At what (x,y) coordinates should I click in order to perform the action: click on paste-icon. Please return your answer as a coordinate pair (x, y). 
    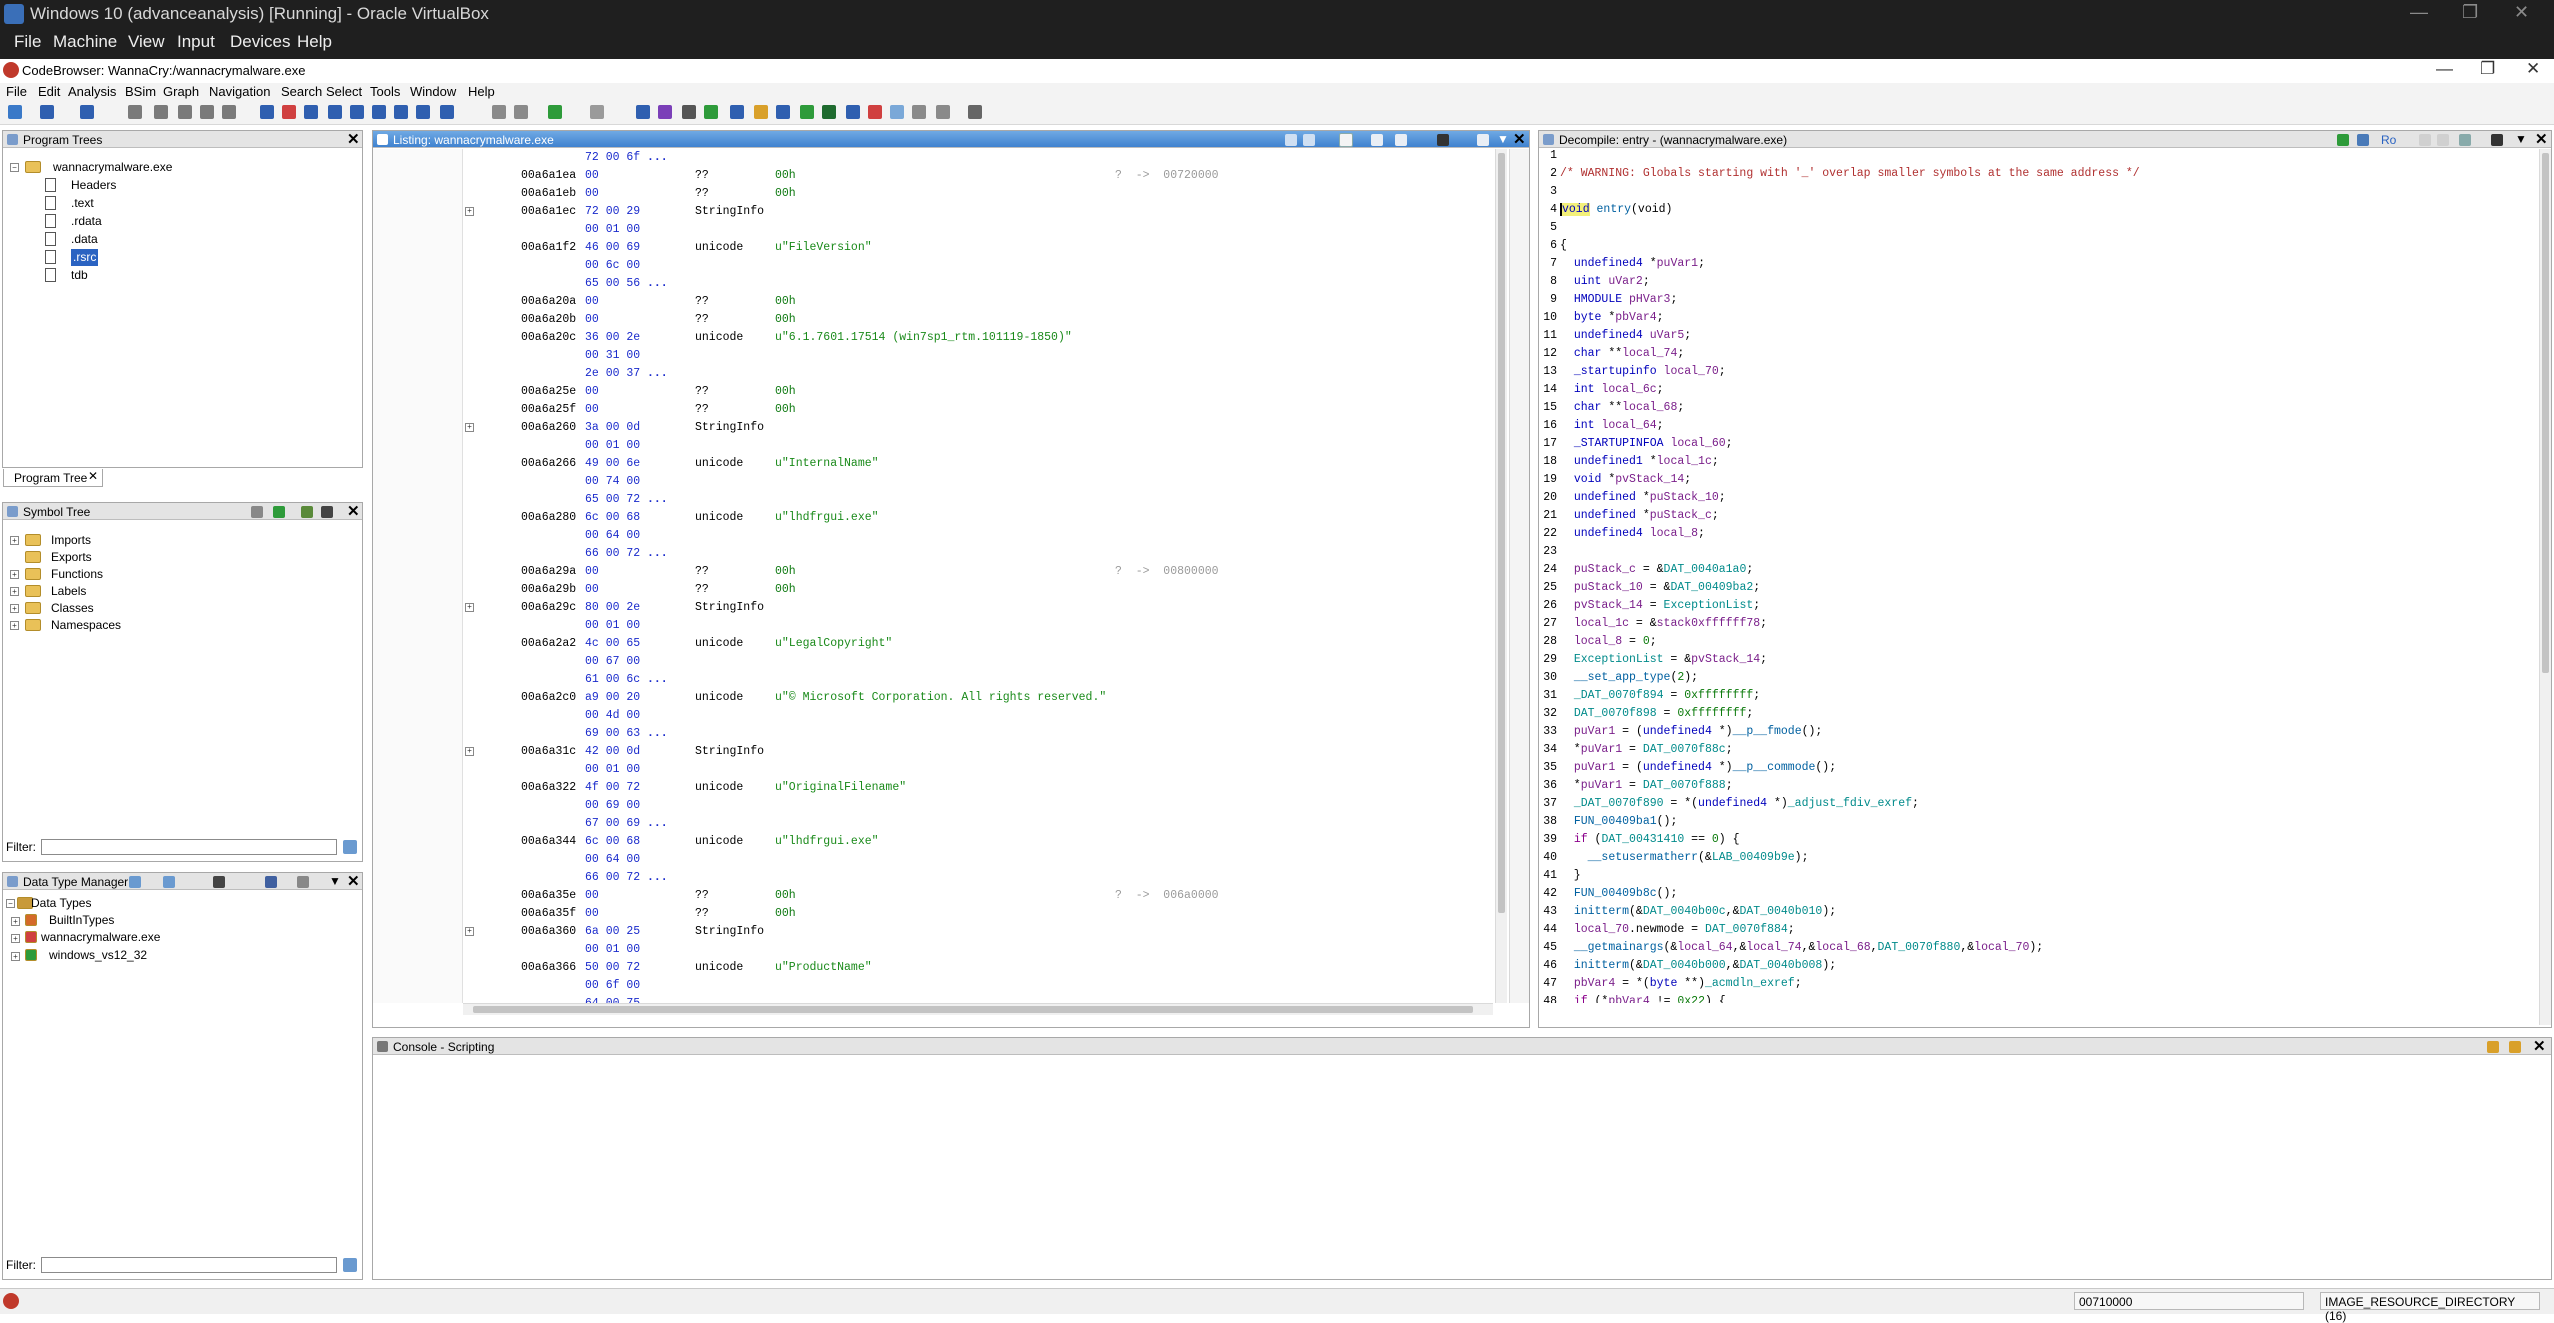
    Looking at the image, I should click on (521, 112).